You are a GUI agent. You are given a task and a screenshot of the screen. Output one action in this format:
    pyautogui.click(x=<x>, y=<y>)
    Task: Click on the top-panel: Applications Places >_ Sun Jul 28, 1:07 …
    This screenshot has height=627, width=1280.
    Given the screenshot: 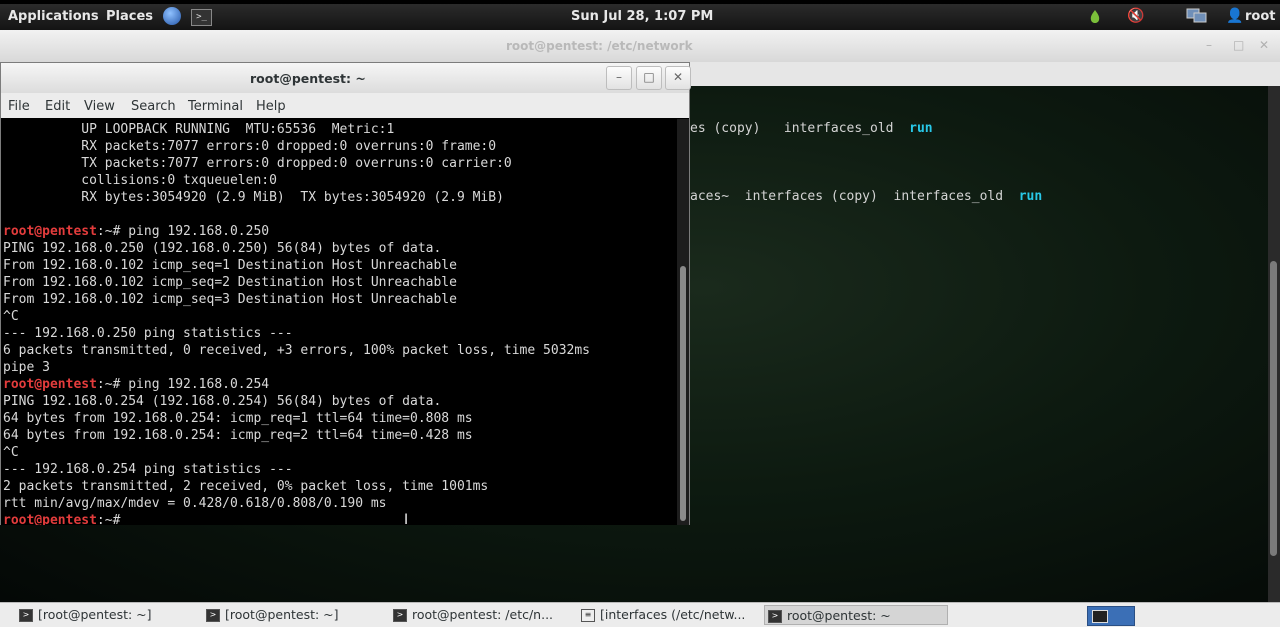 What is the action you would take?
    pyautogui.click(x=640, y=17)
    